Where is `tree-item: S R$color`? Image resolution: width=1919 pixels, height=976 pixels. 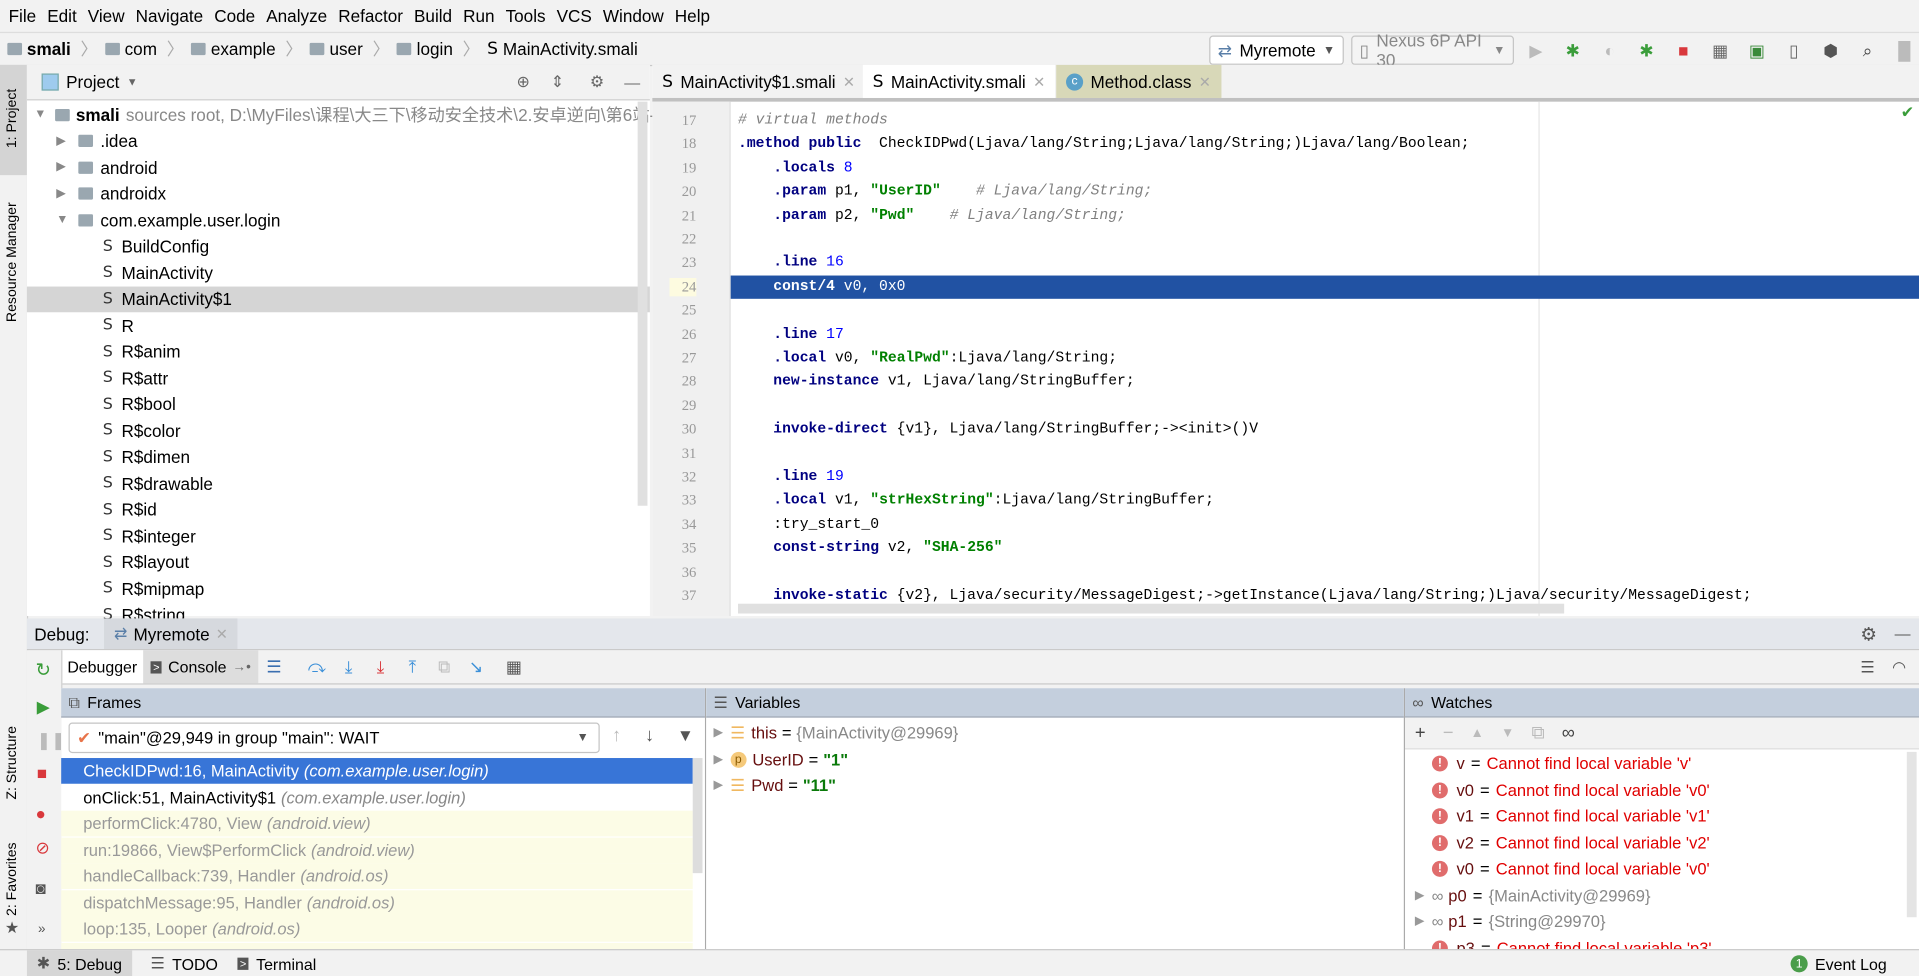
tree-item: S R$color is located at coordinates (104, 431).